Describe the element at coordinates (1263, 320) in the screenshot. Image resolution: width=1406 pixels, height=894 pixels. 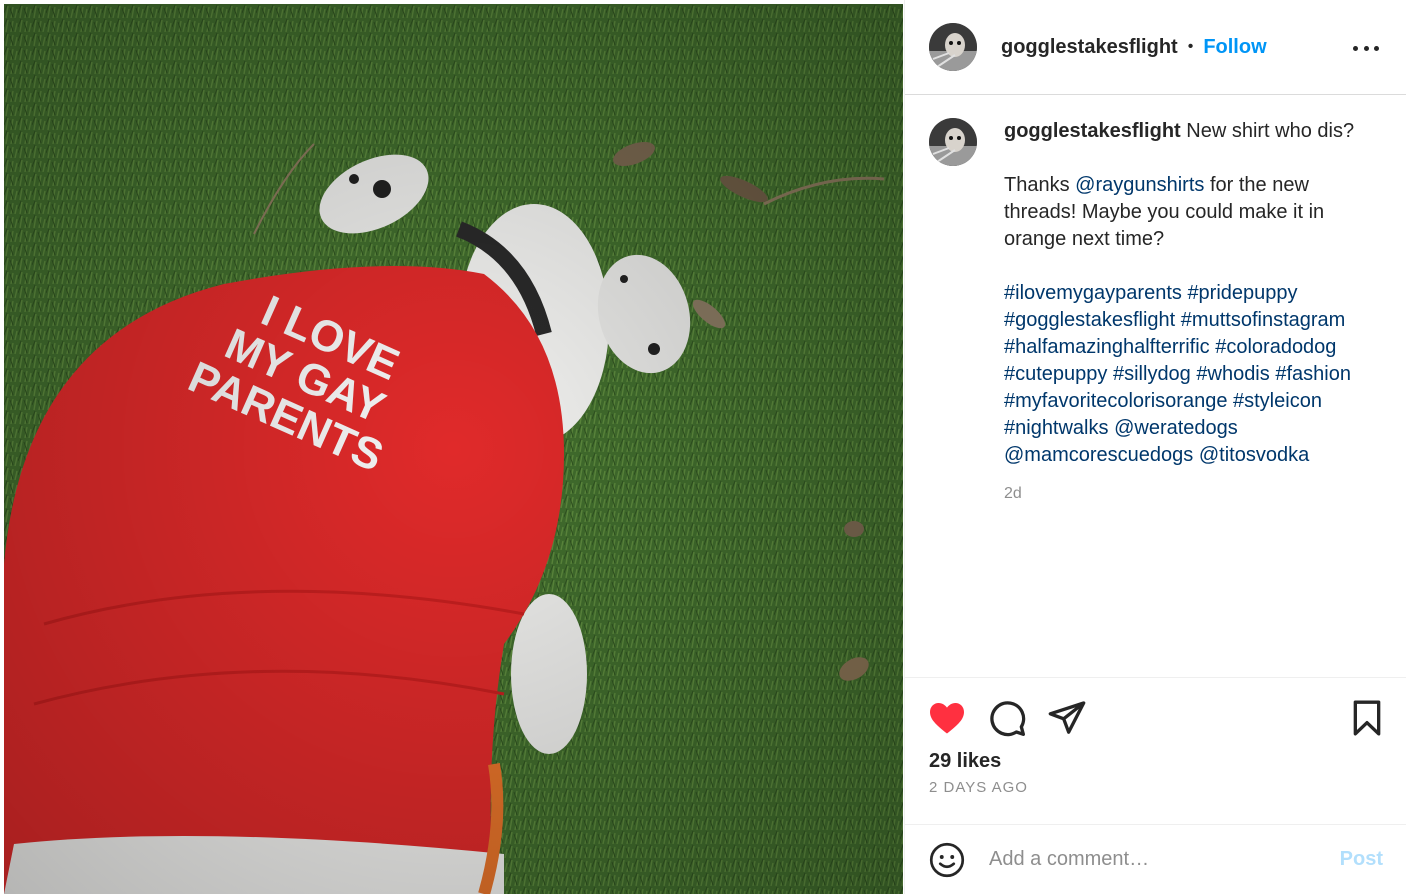
I see `hashtag-link: #muttsofinstagram` at that location.